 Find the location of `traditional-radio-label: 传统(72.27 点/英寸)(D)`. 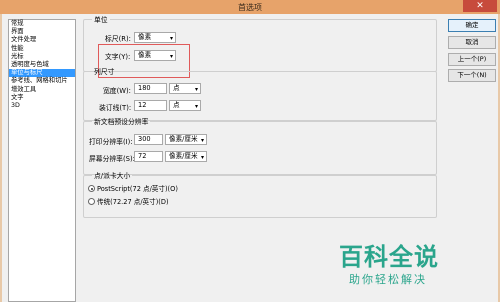

traditional-radio-label: 传统(72.27 点/英寸)(D) is located at coordinates (133, 202).